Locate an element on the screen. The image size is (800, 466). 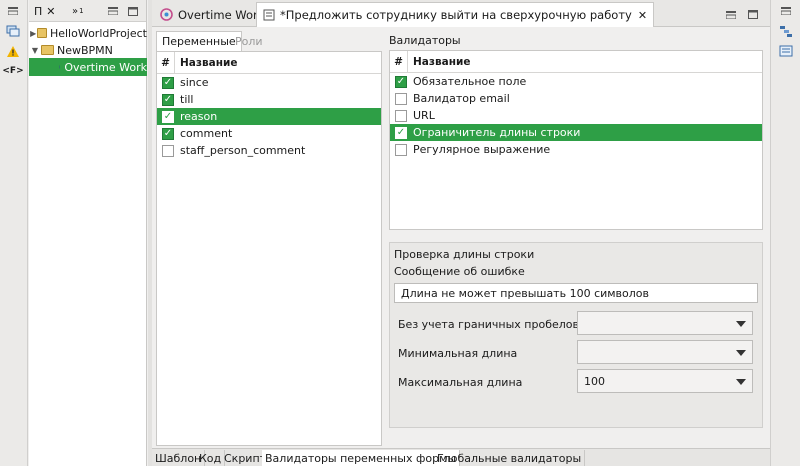
tab-label: Код is located at coordinates (210, 458).